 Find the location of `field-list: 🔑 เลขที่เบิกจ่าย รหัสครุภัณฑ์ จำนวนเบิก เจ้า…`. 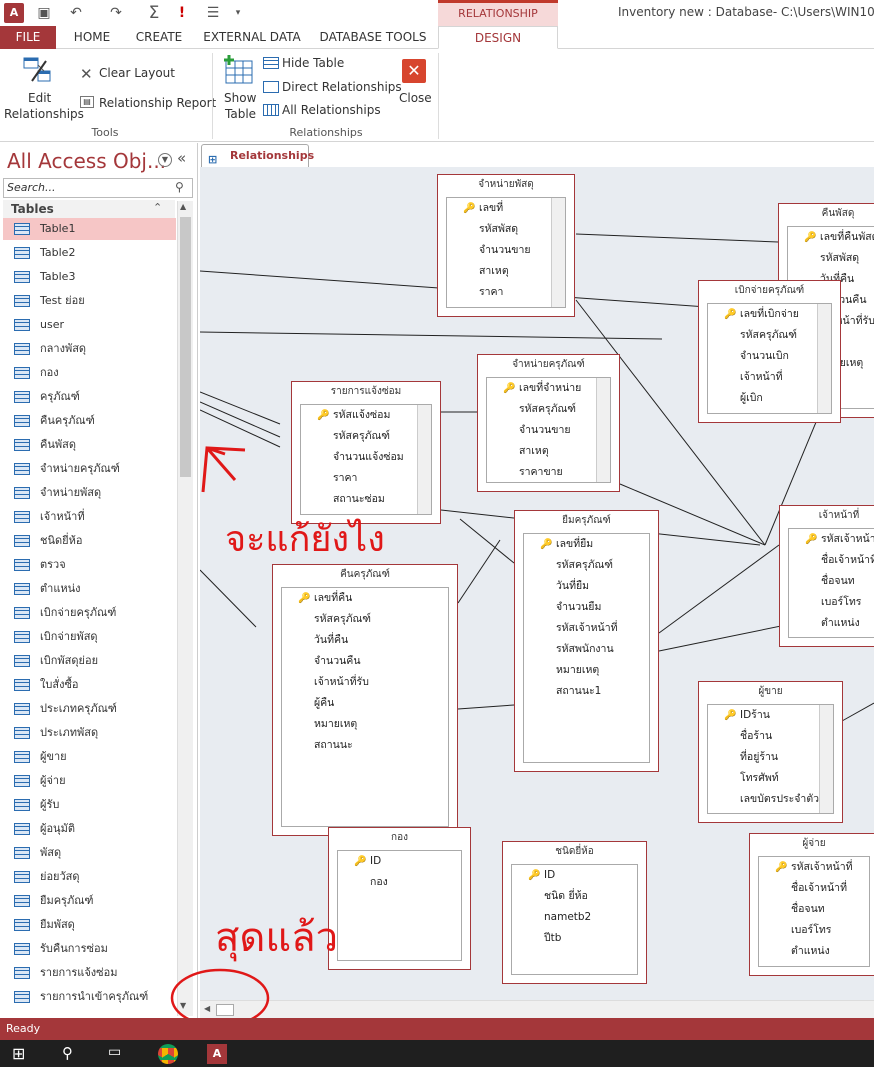

field-list: 🔑 เลขที่เบิกจ่าย รหัสครุภัณฑ์ จำนวนเบิก เจ้า… is located at coordinates (769, 358).